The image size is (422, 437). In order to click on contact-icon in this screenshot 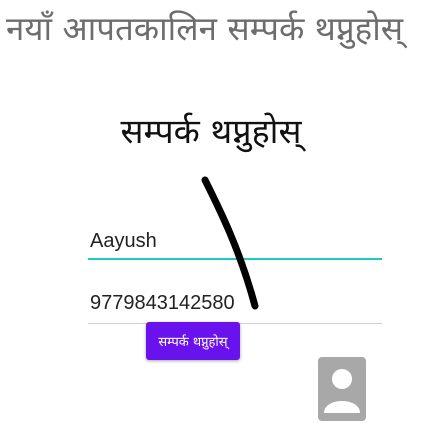, I will do `click(342, 389)`.